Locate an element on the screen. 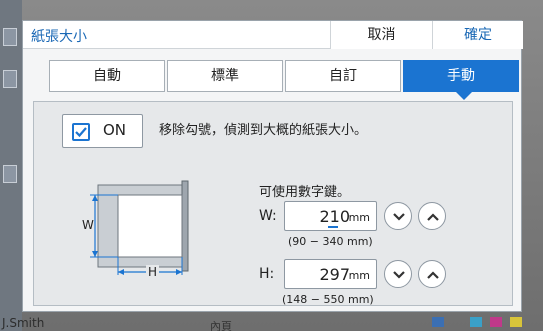 This screenshot has height=331, width=543. cancel-button: 取消 is located at coordinates (381, 35).